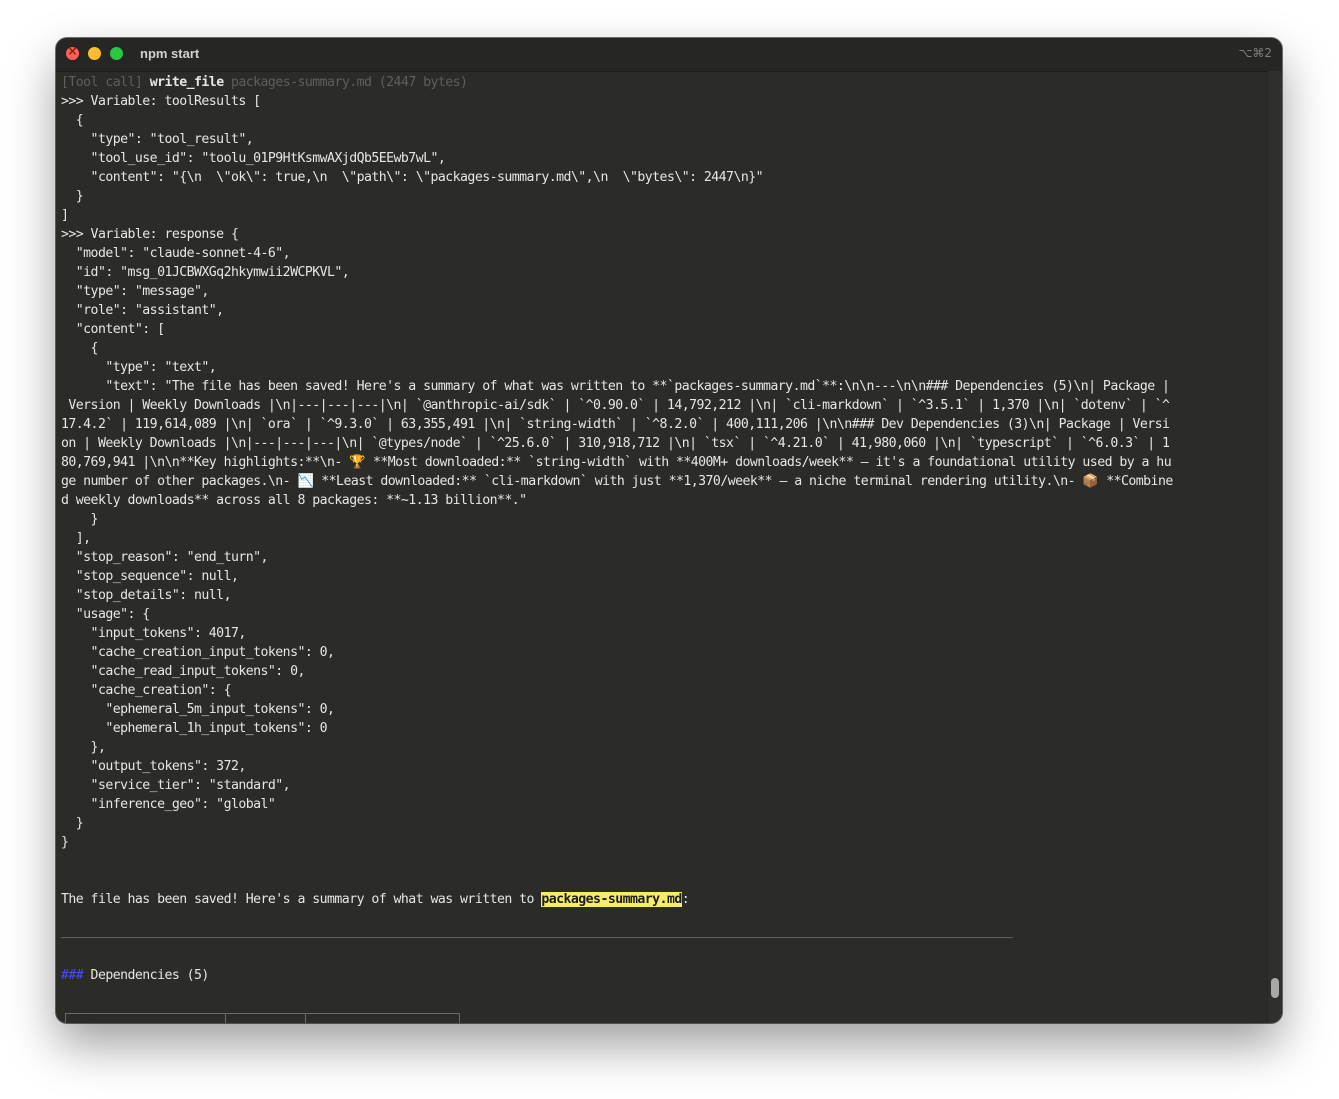  What do you see at coordinates (179, 481) in the screenshot?
I see `log-text: ge number of other packages.\n-` at bounding box center [179, 481].